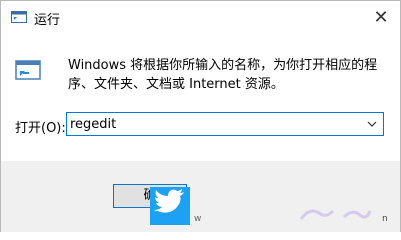 This screenshot has height=240, width=401. I want to click on watermark-small-text: n, so click(385, 219).